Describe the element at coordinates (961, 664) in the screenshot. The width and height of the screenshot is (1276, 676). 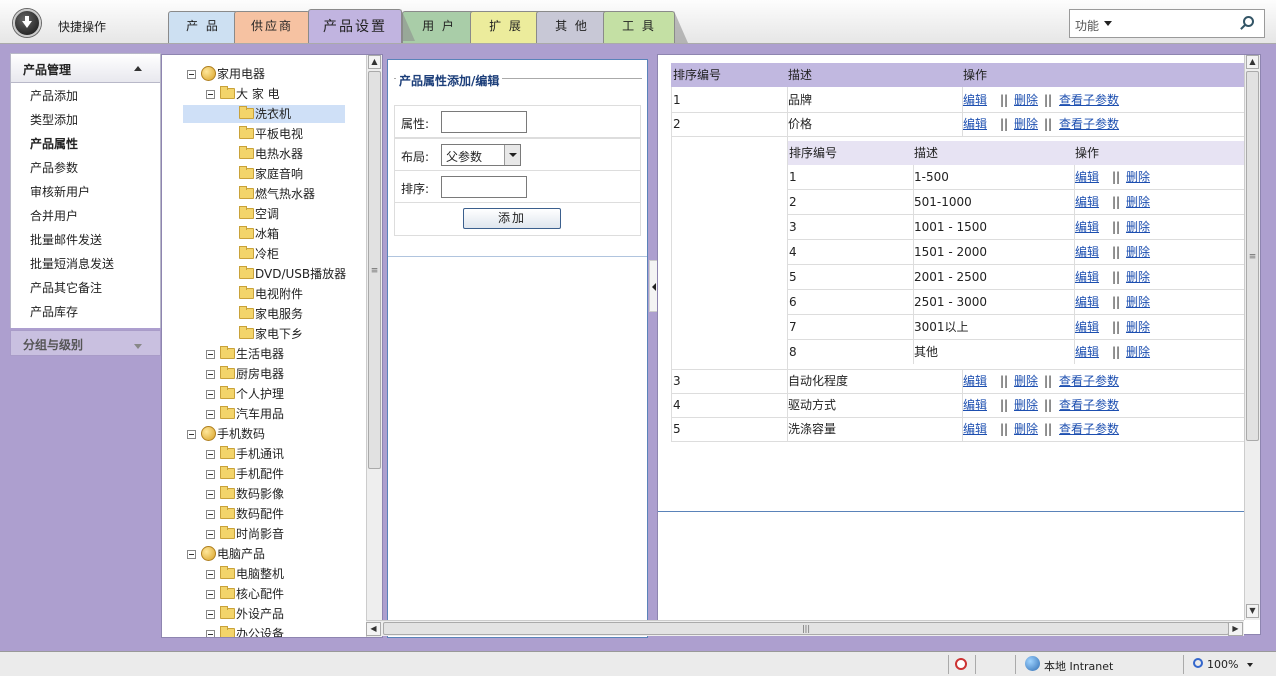
I see `security-warning-icon` at that location.